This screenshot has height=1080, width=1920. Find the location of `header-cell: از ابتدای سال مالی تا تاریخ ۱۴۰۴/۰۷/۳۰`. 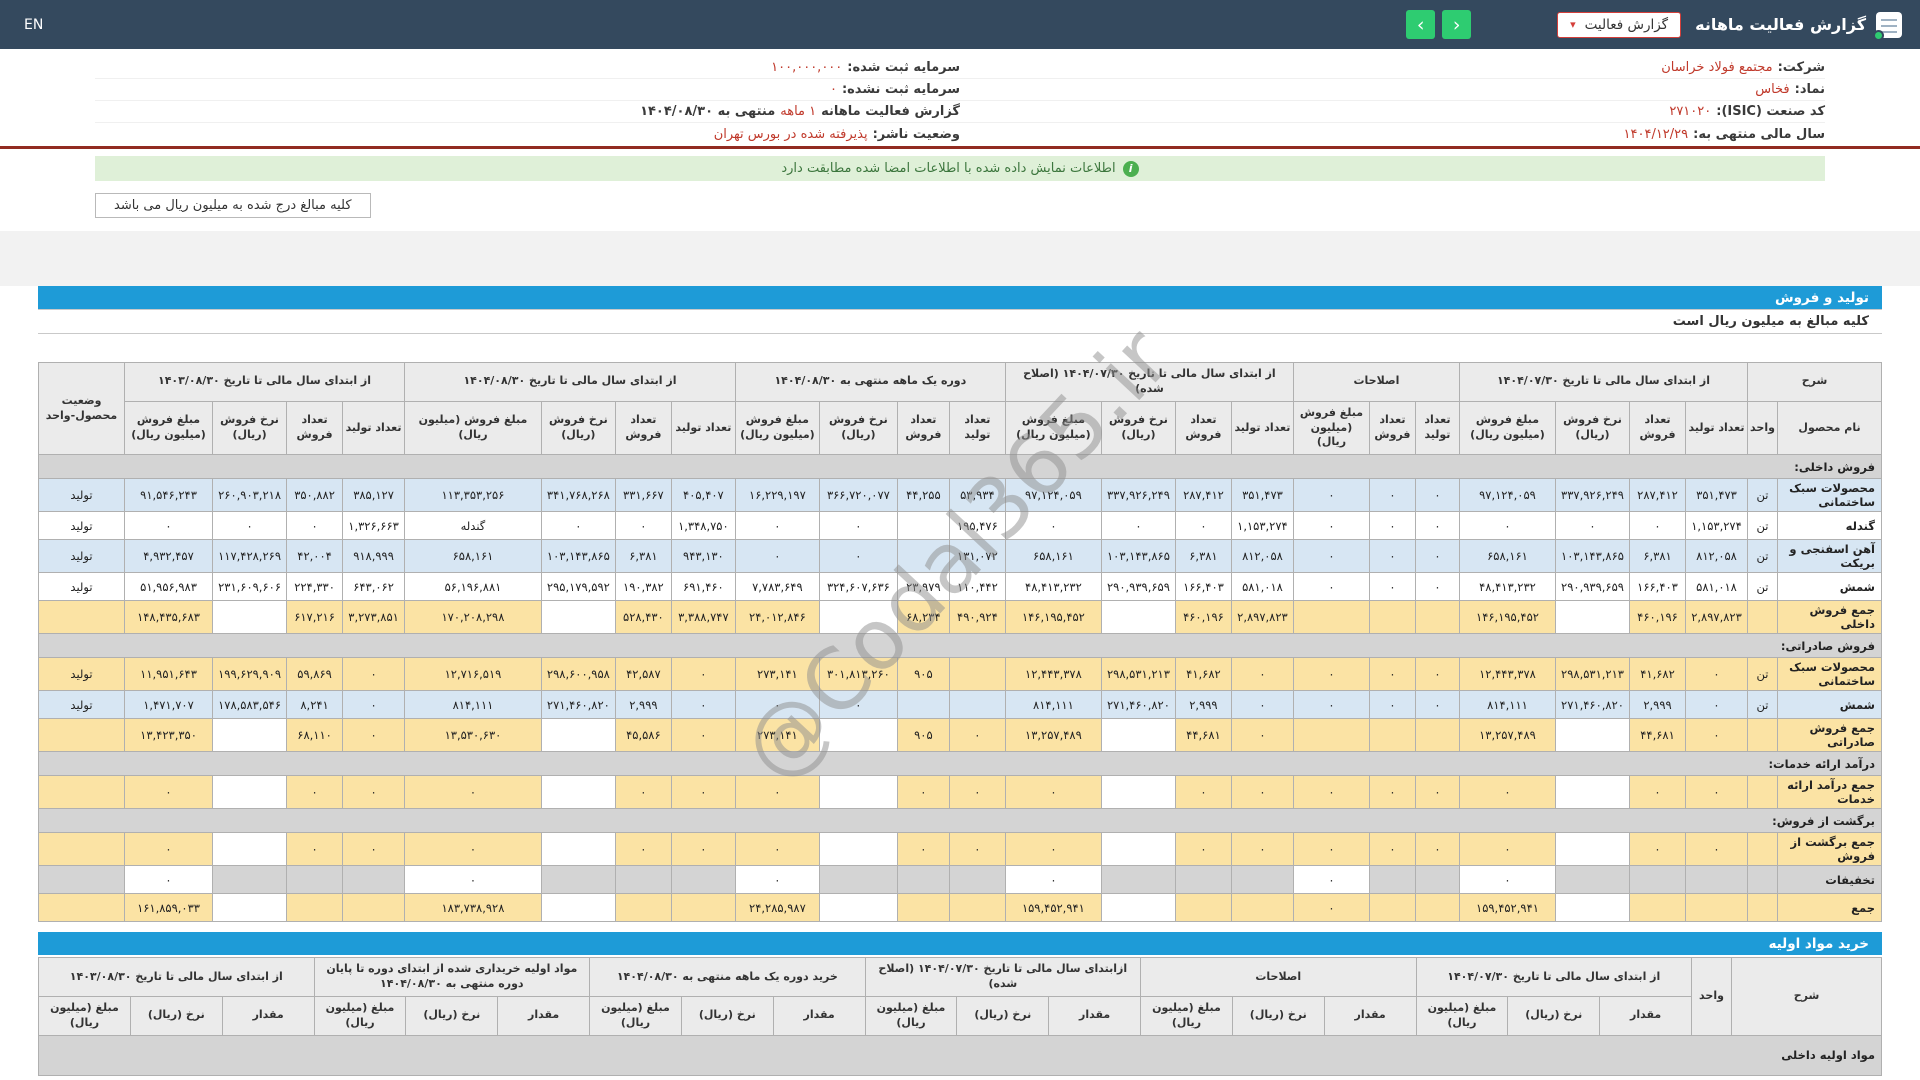

header-cell: از ابتدای سال مالی تا تاریخ ۱۴۰۴/۰۷/۳۰ is located at coordinates (1554, 977).